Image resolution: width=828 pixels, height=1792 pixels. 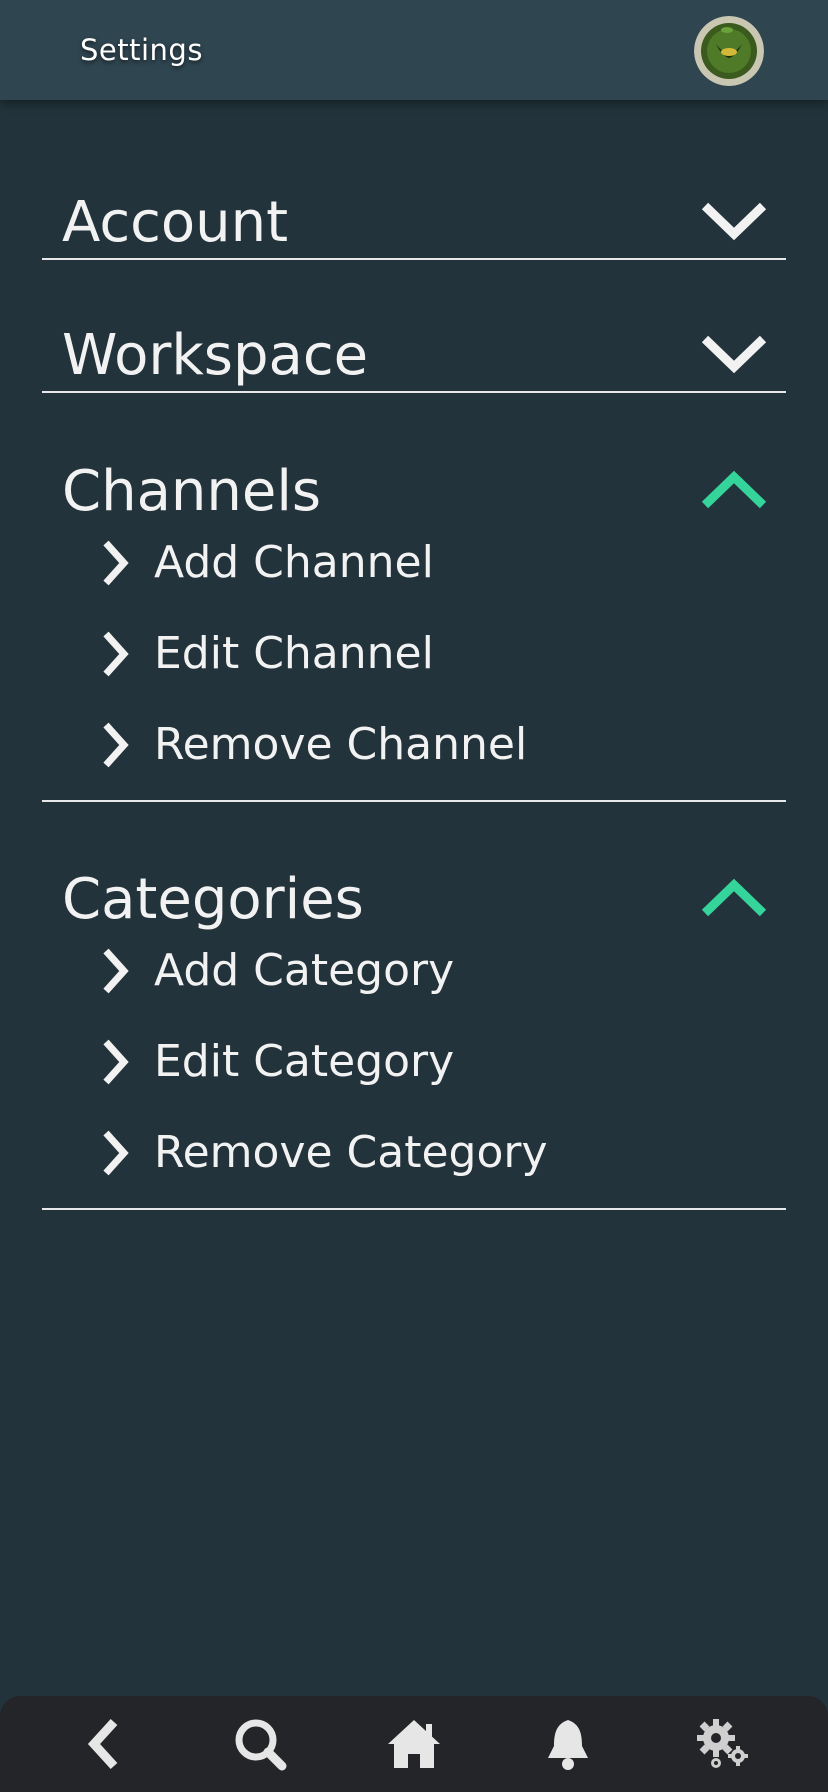 I want to click on section-channels-header: Channels, so click(x=414, y=487).